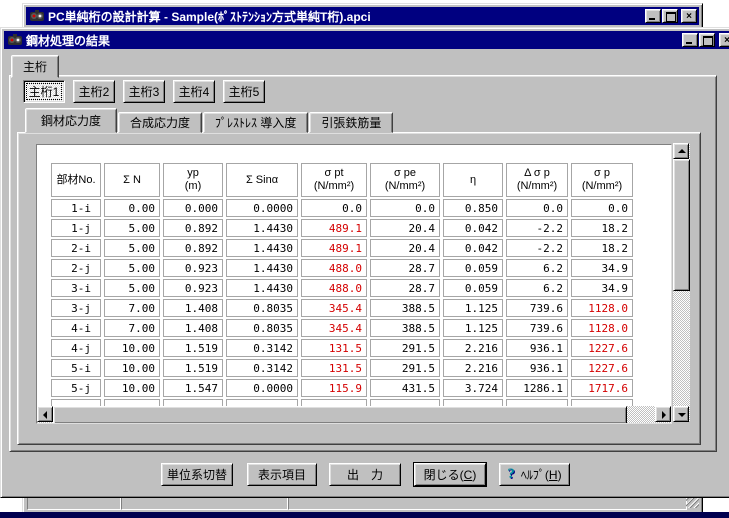 The height and width of the screenshot is (518, 729). Describe the element at coordinates (76, 308) in the screenshot. I see `member-no-cell: 3-j` at that location.